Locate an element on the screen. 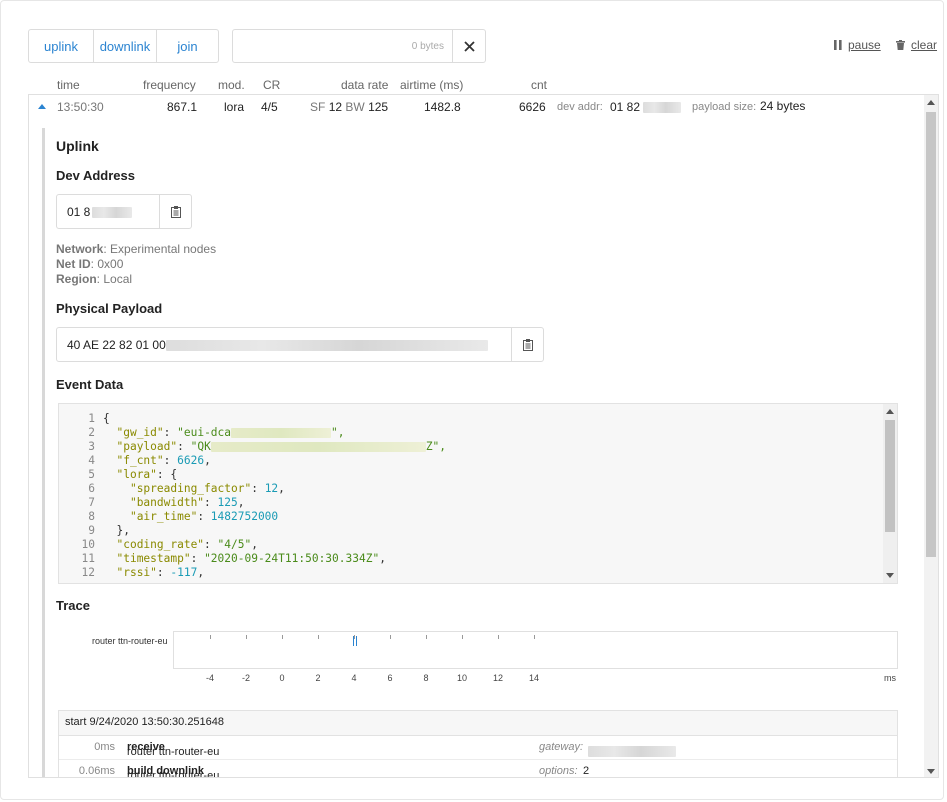  dev-address-value: 01 8 is located at coordinates (108, 212).